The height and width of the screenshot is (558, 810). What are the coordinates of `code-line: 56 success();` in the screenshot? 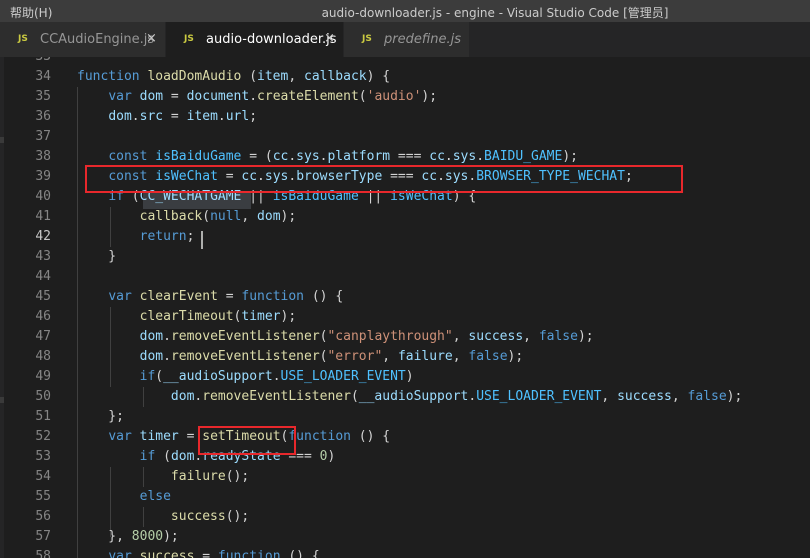 It's located at (405, 517).